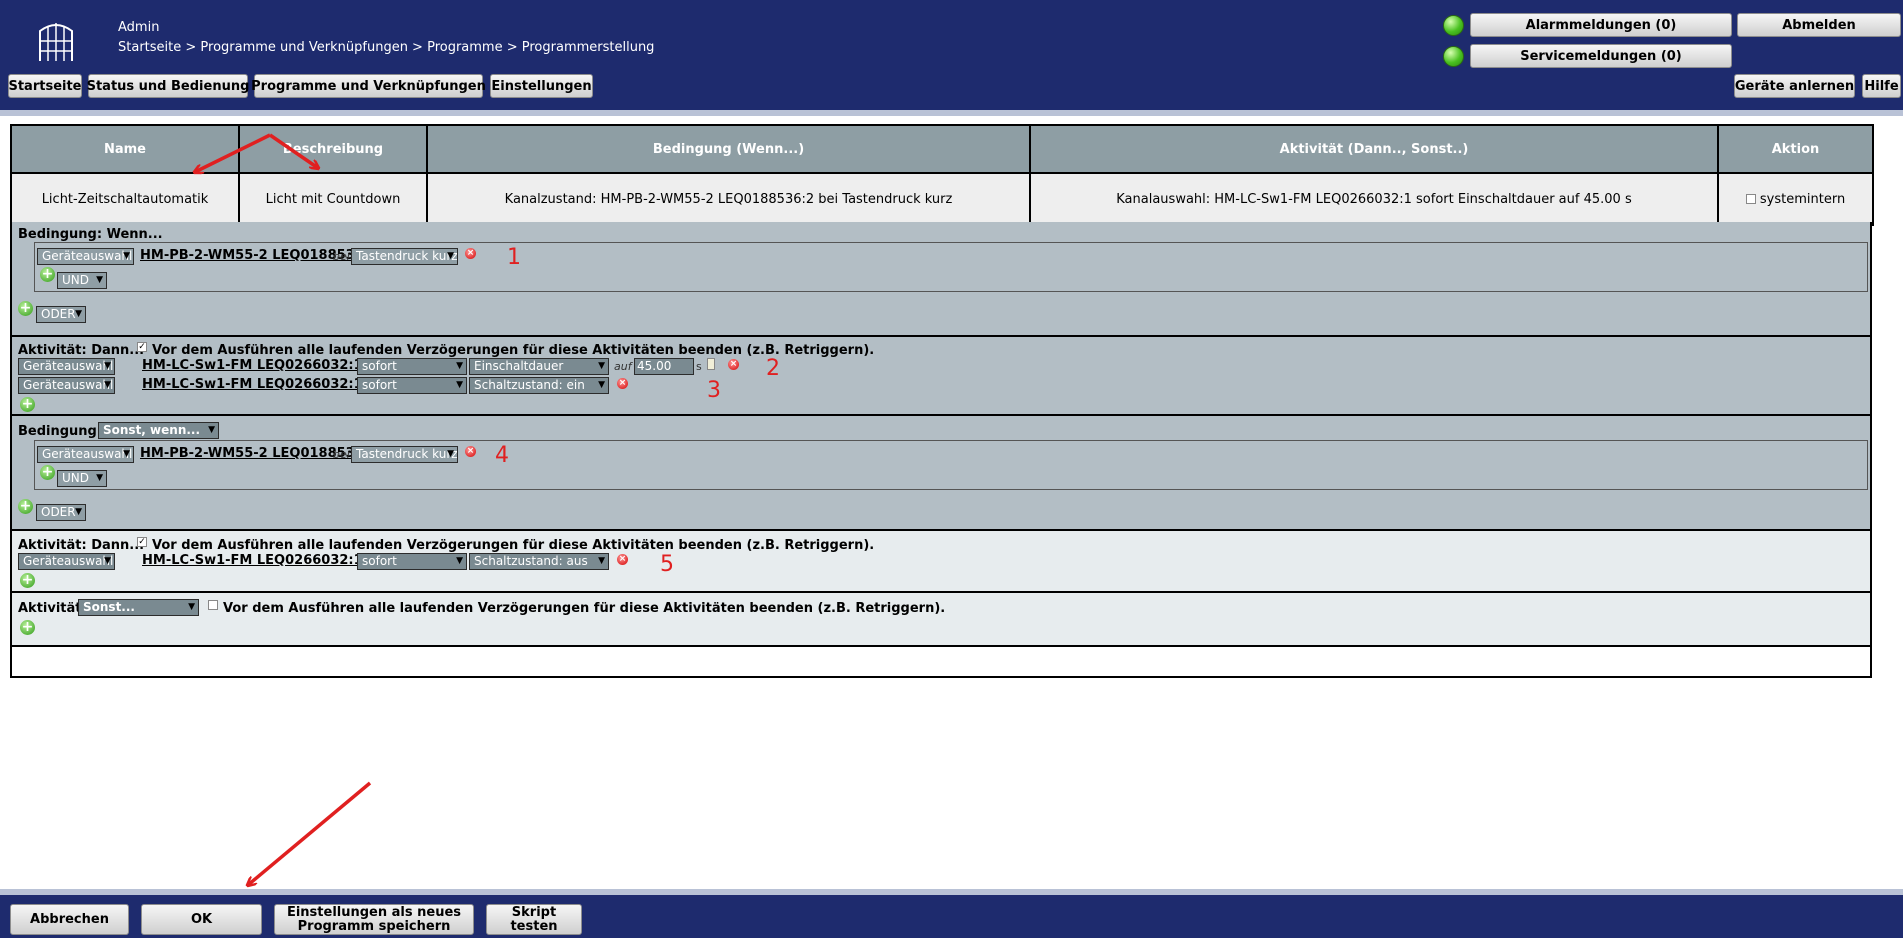 This screenshot has width=1903, height=938. I want to click on activity-mode-dropdown: Sonst... ▼, so click(138, 607).